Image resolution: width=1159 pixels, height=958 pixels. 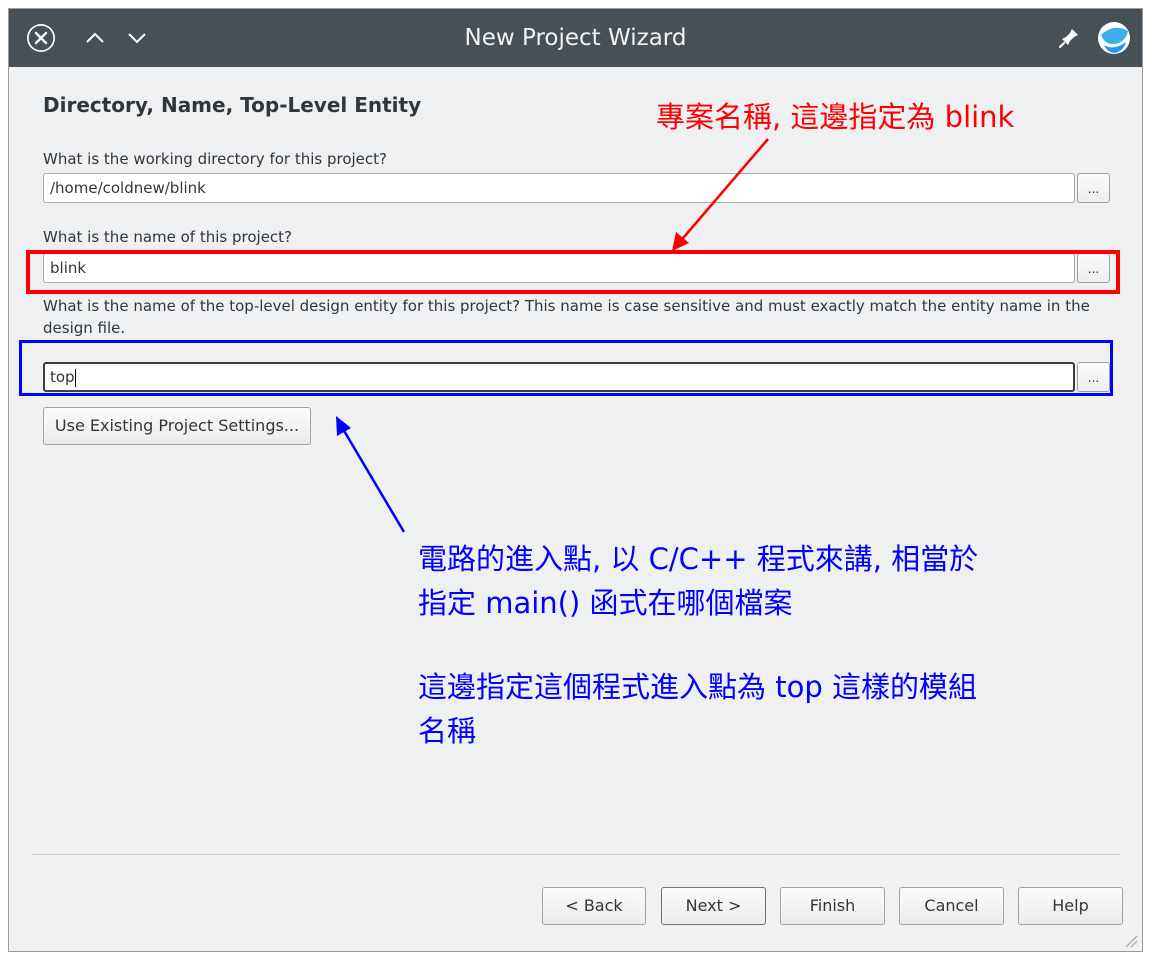 I want to click on finish-button: Finish, so click(x=832, y=906).